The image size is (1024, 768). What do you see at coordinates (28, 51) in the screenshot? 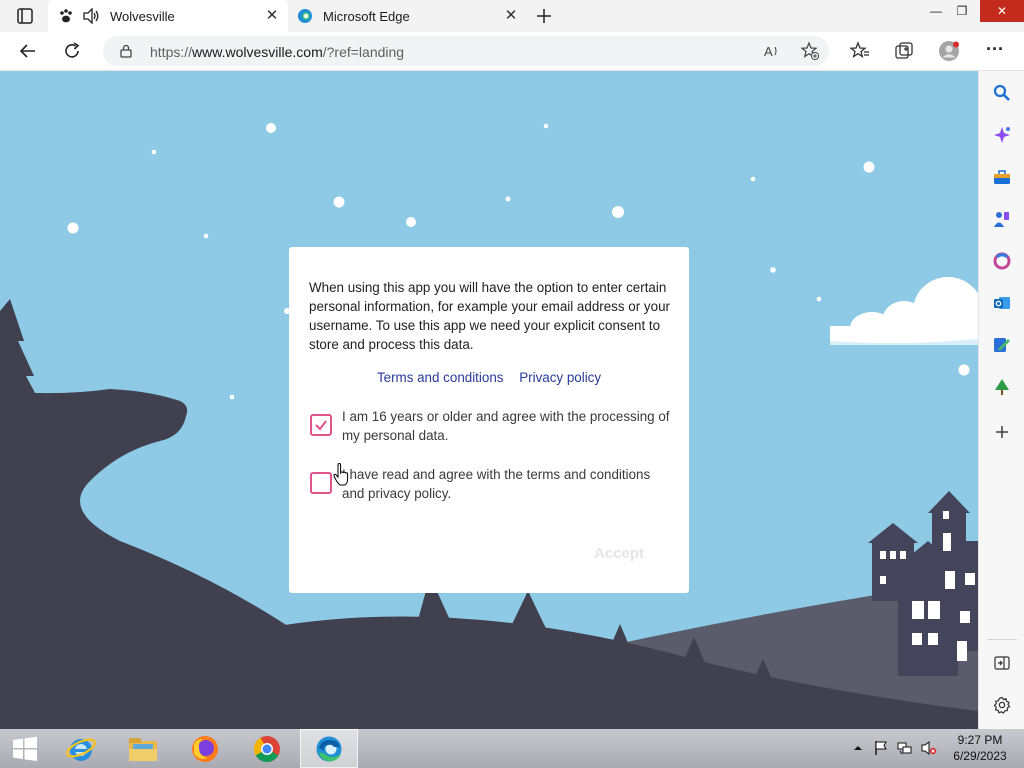
I see `back-icon` at bounding box center [28, 51].